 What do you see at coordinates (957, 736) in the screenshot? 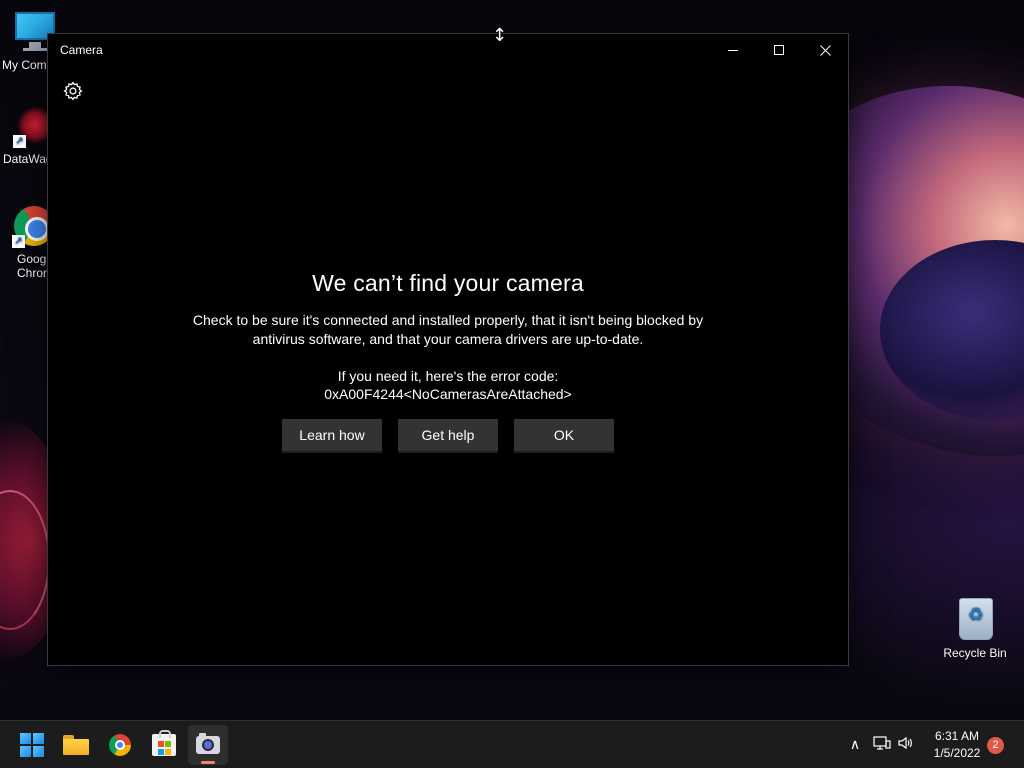
I see `clock-time: 6:31 AM` at bounding box center [957, 736].